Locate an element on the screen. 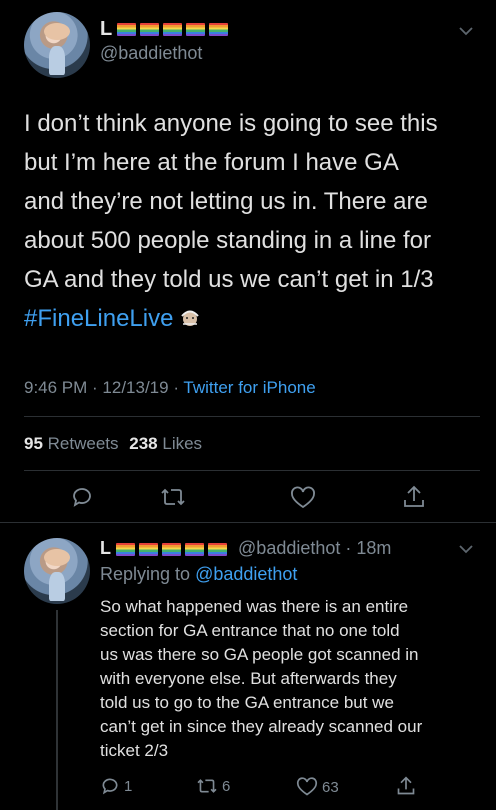 This screenshot has width=496, height=810. reply-retweet-button: 6 is located at coordinates (213, 786).